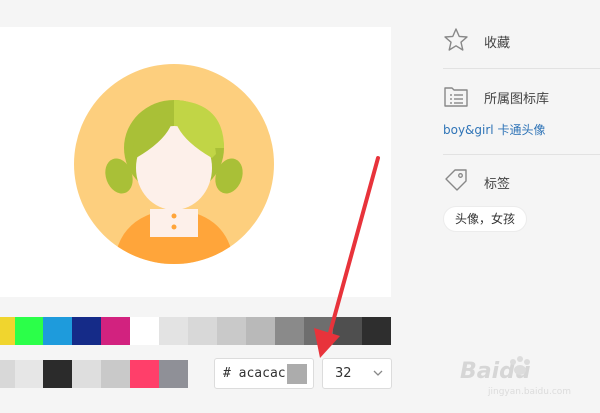 The image size is (600, 413). I want to click on tags-label: 标签, so click(497, 184).